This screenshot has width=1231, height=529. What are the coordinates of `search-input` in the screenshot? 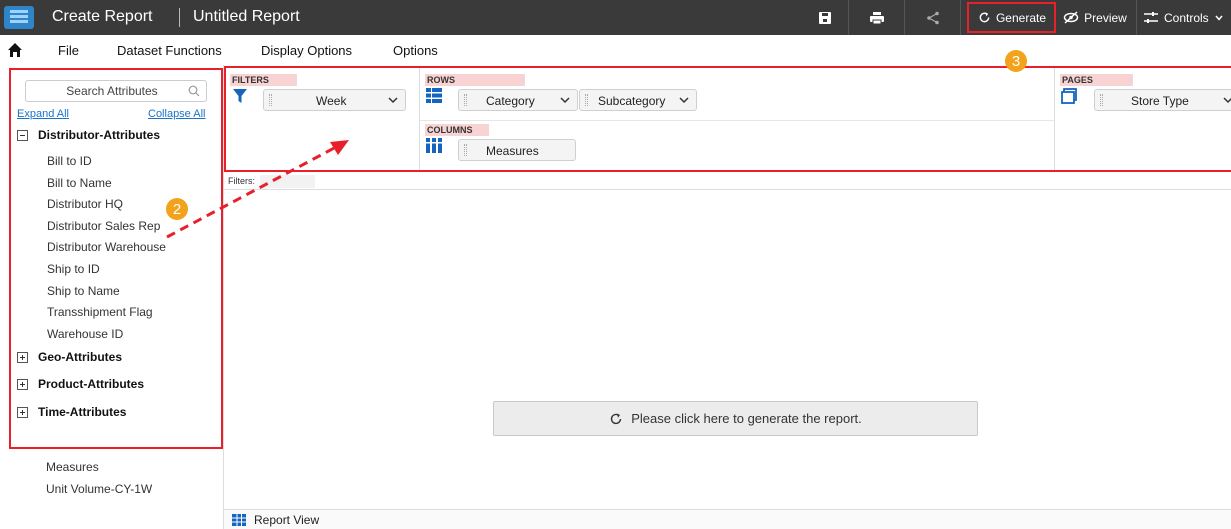 It's located at (106, 91).